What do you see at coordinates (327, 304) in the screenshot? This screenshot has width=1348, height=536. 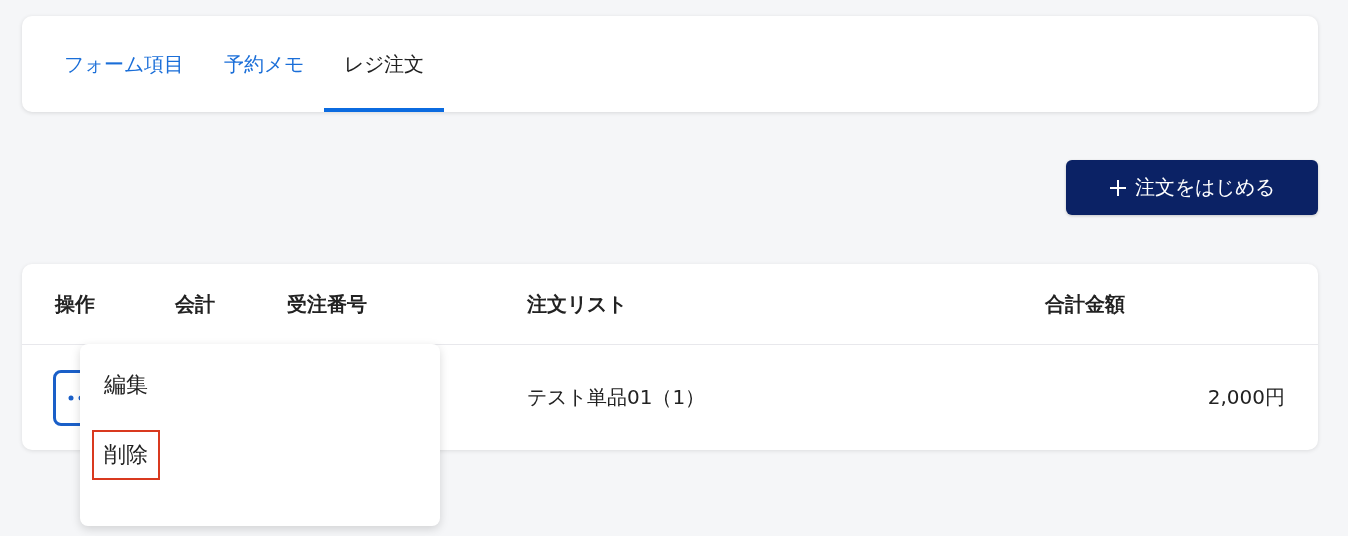 I see `column-header: 受注番号` at bounding box center [327, 304].